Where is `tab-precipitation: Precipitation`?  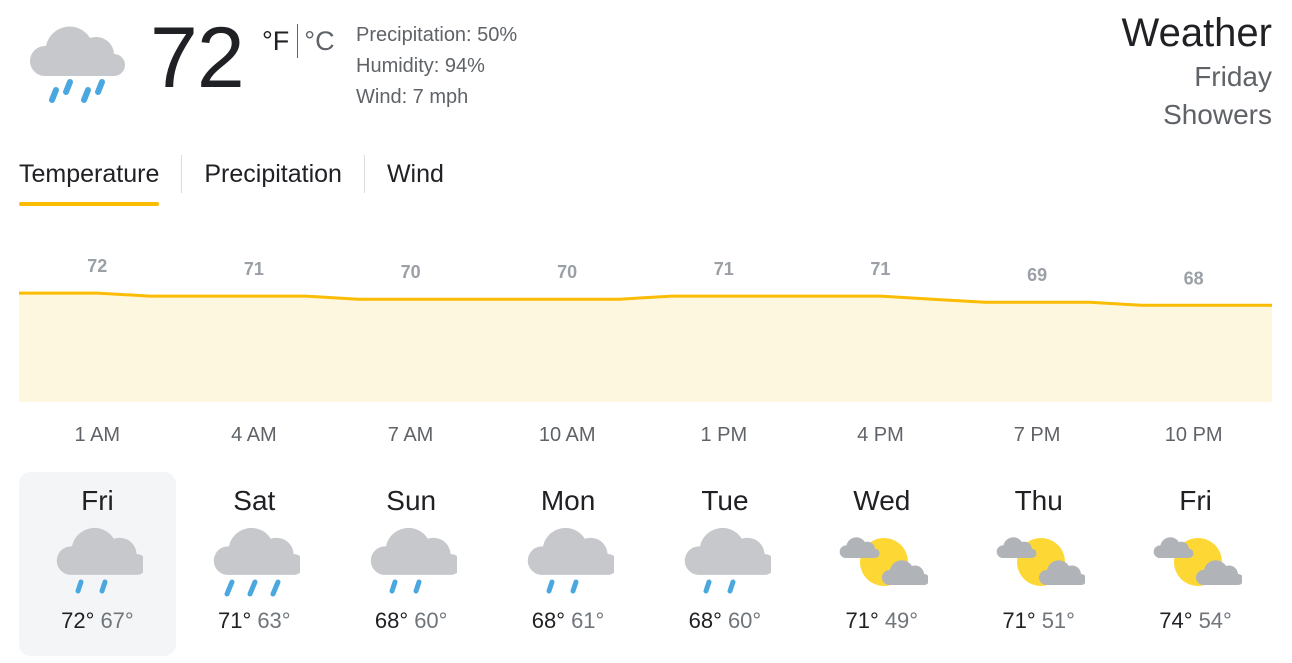
tab-precipitation: Precipitation is located at coordinates (273, 179).